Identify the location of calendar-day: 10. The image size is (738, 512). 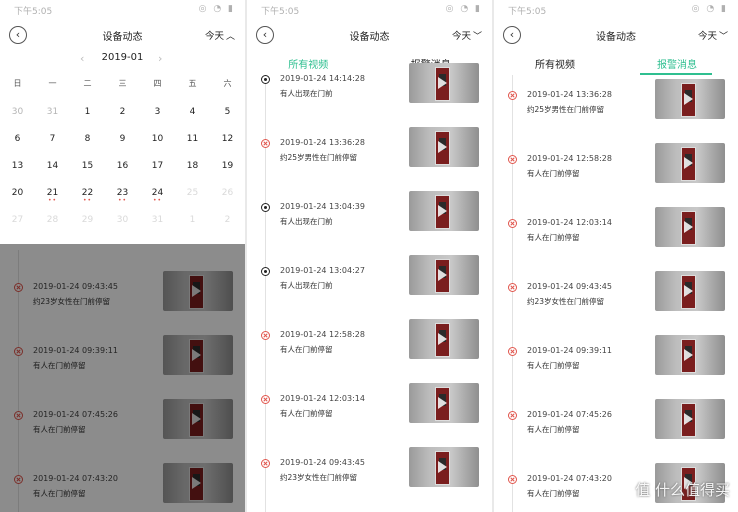
(157, 139).